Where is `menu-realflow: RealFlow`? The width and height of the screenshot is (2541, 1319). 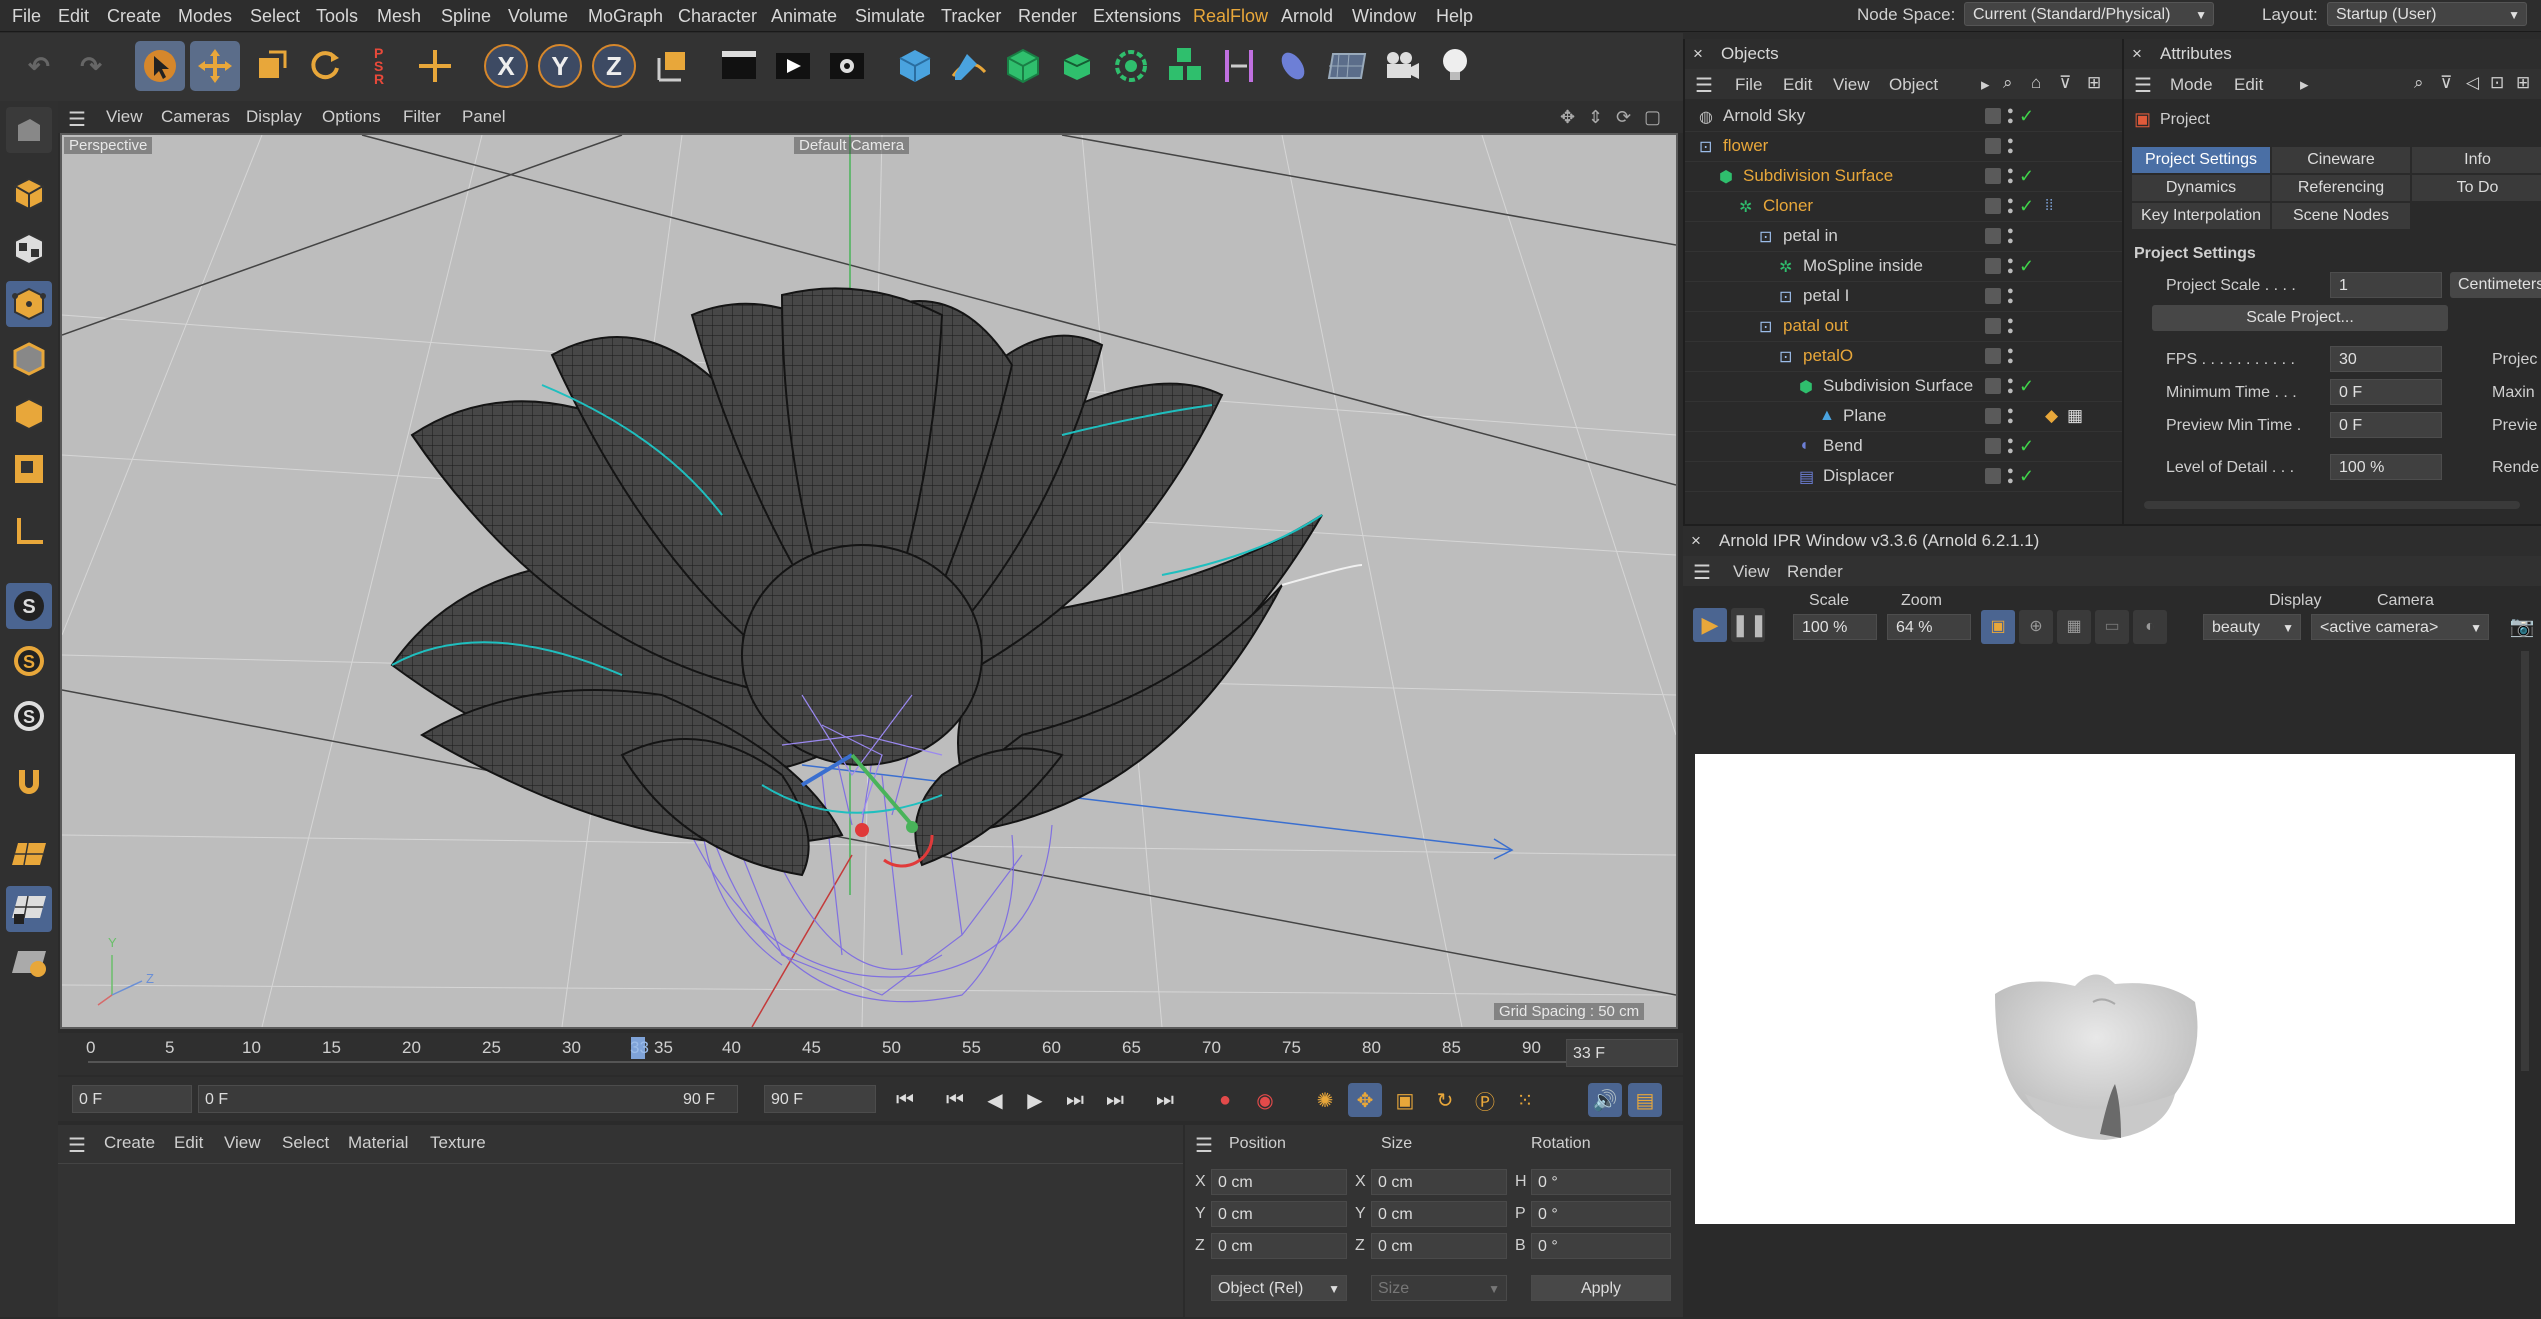 menu-realflow: RealFlow is located at coordinates (1230, 16).